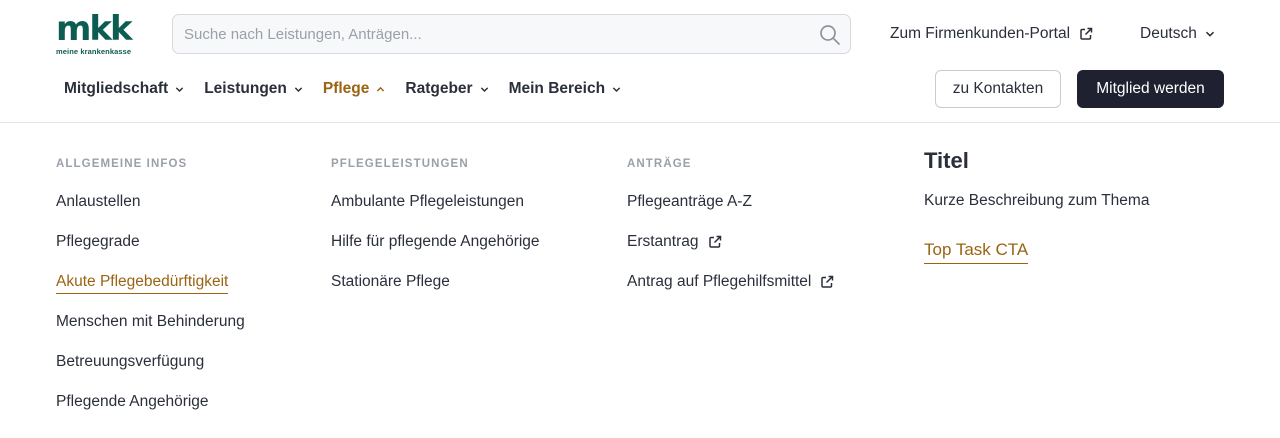 The width and height of the screenshot is (1280, 438). Describe the element at coordinates (1150, 89) in the screenshot. I see `become-member-button: Mitglied werden` at that location.